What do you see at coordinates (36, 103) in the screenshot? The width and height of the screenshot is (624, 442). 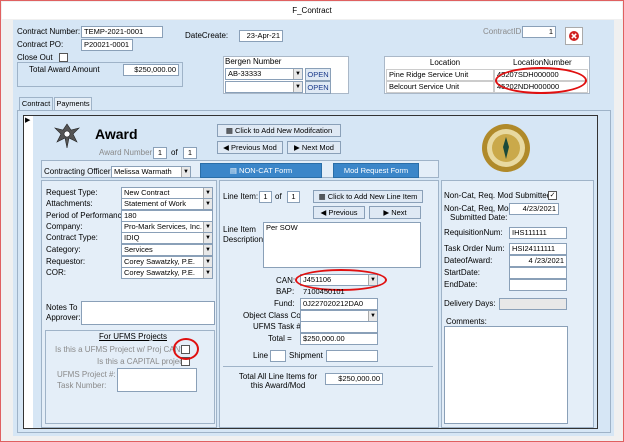 I see `tab-contract: Contract` at bounding box center [36, 103].